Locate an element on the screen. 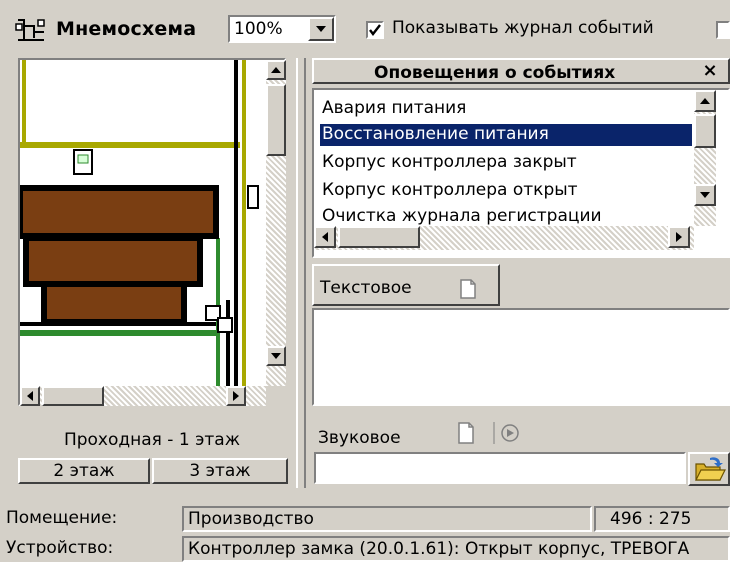 The height and width of the screenshot is (562, 730). open-folder-button is located at coordinates (709, 469).